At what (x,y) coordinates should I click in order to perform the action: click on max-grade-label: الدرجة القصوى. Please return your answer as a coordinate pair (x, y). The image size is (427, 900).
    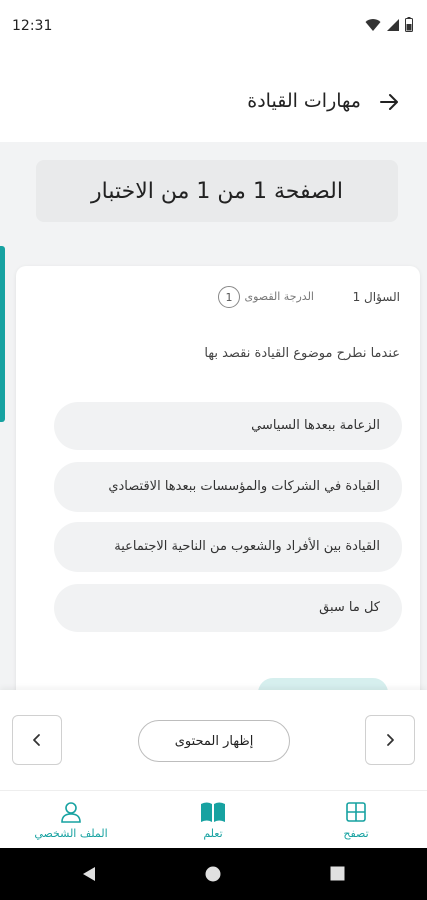
    Looking at the image, I should click on (279, 296).